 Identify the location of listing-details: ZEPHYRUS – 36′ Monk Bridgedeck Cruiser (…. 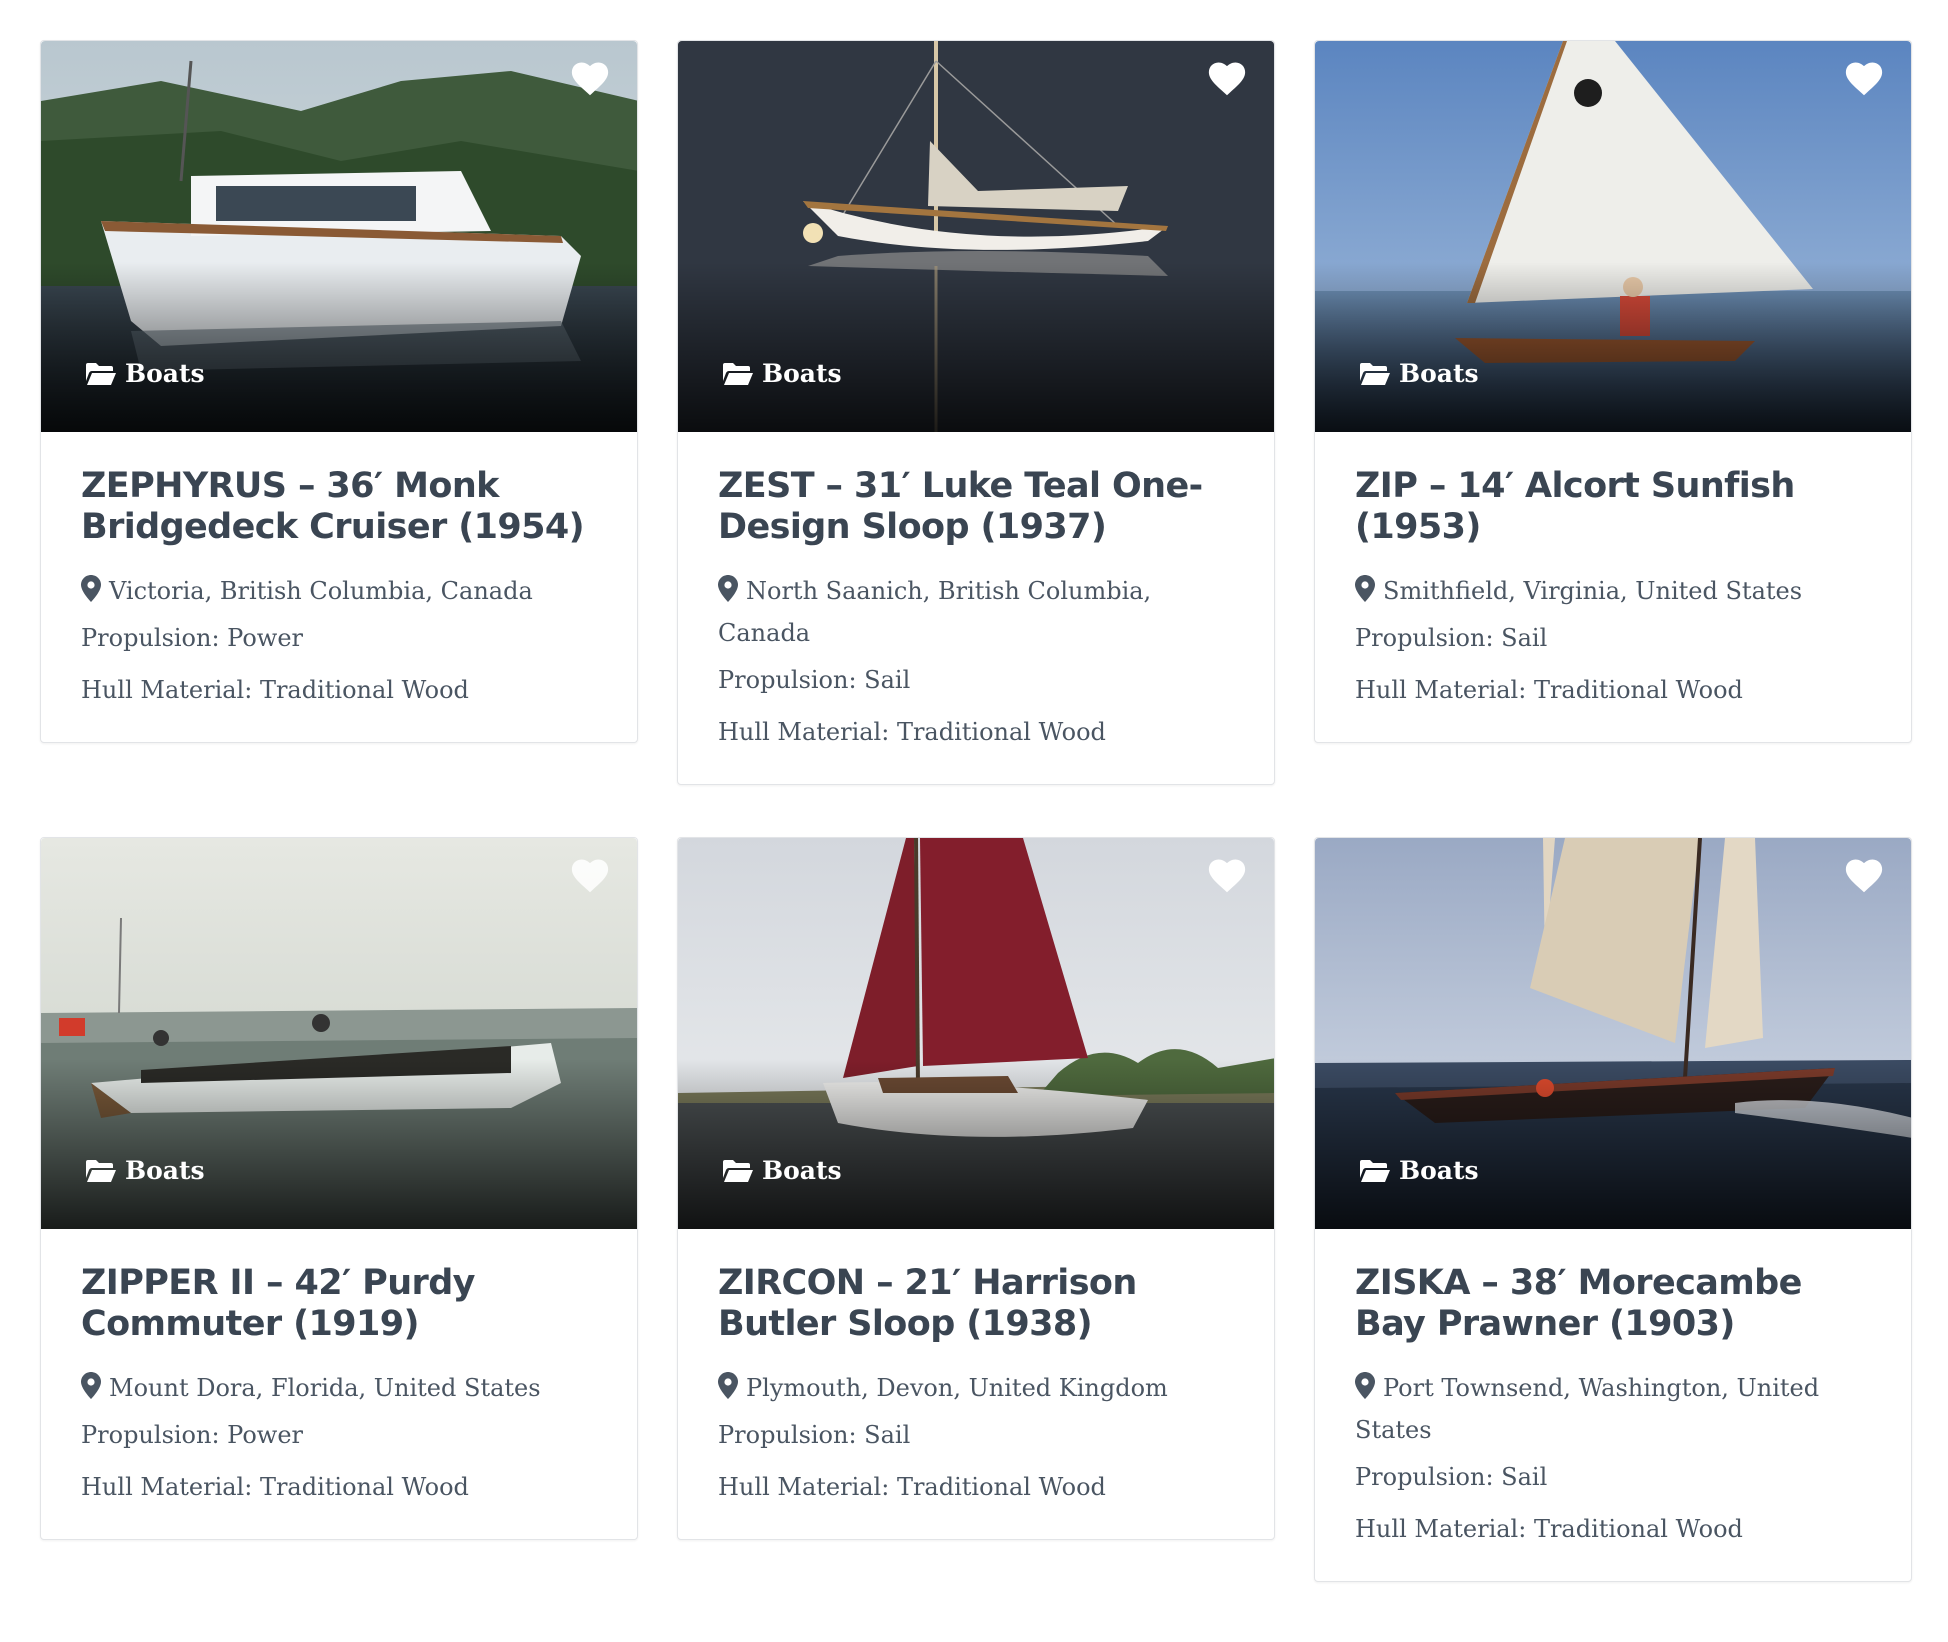
(339, 587).